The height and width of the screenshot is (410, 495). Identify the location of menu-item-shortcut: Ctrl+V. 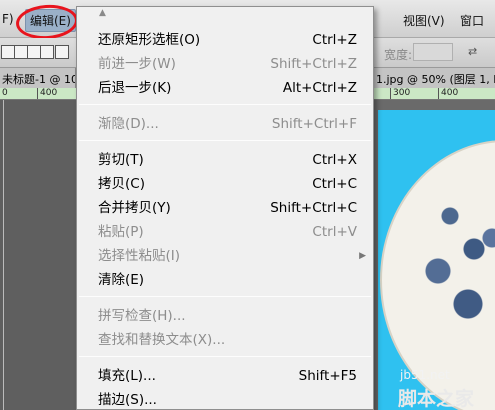
(334, 232).